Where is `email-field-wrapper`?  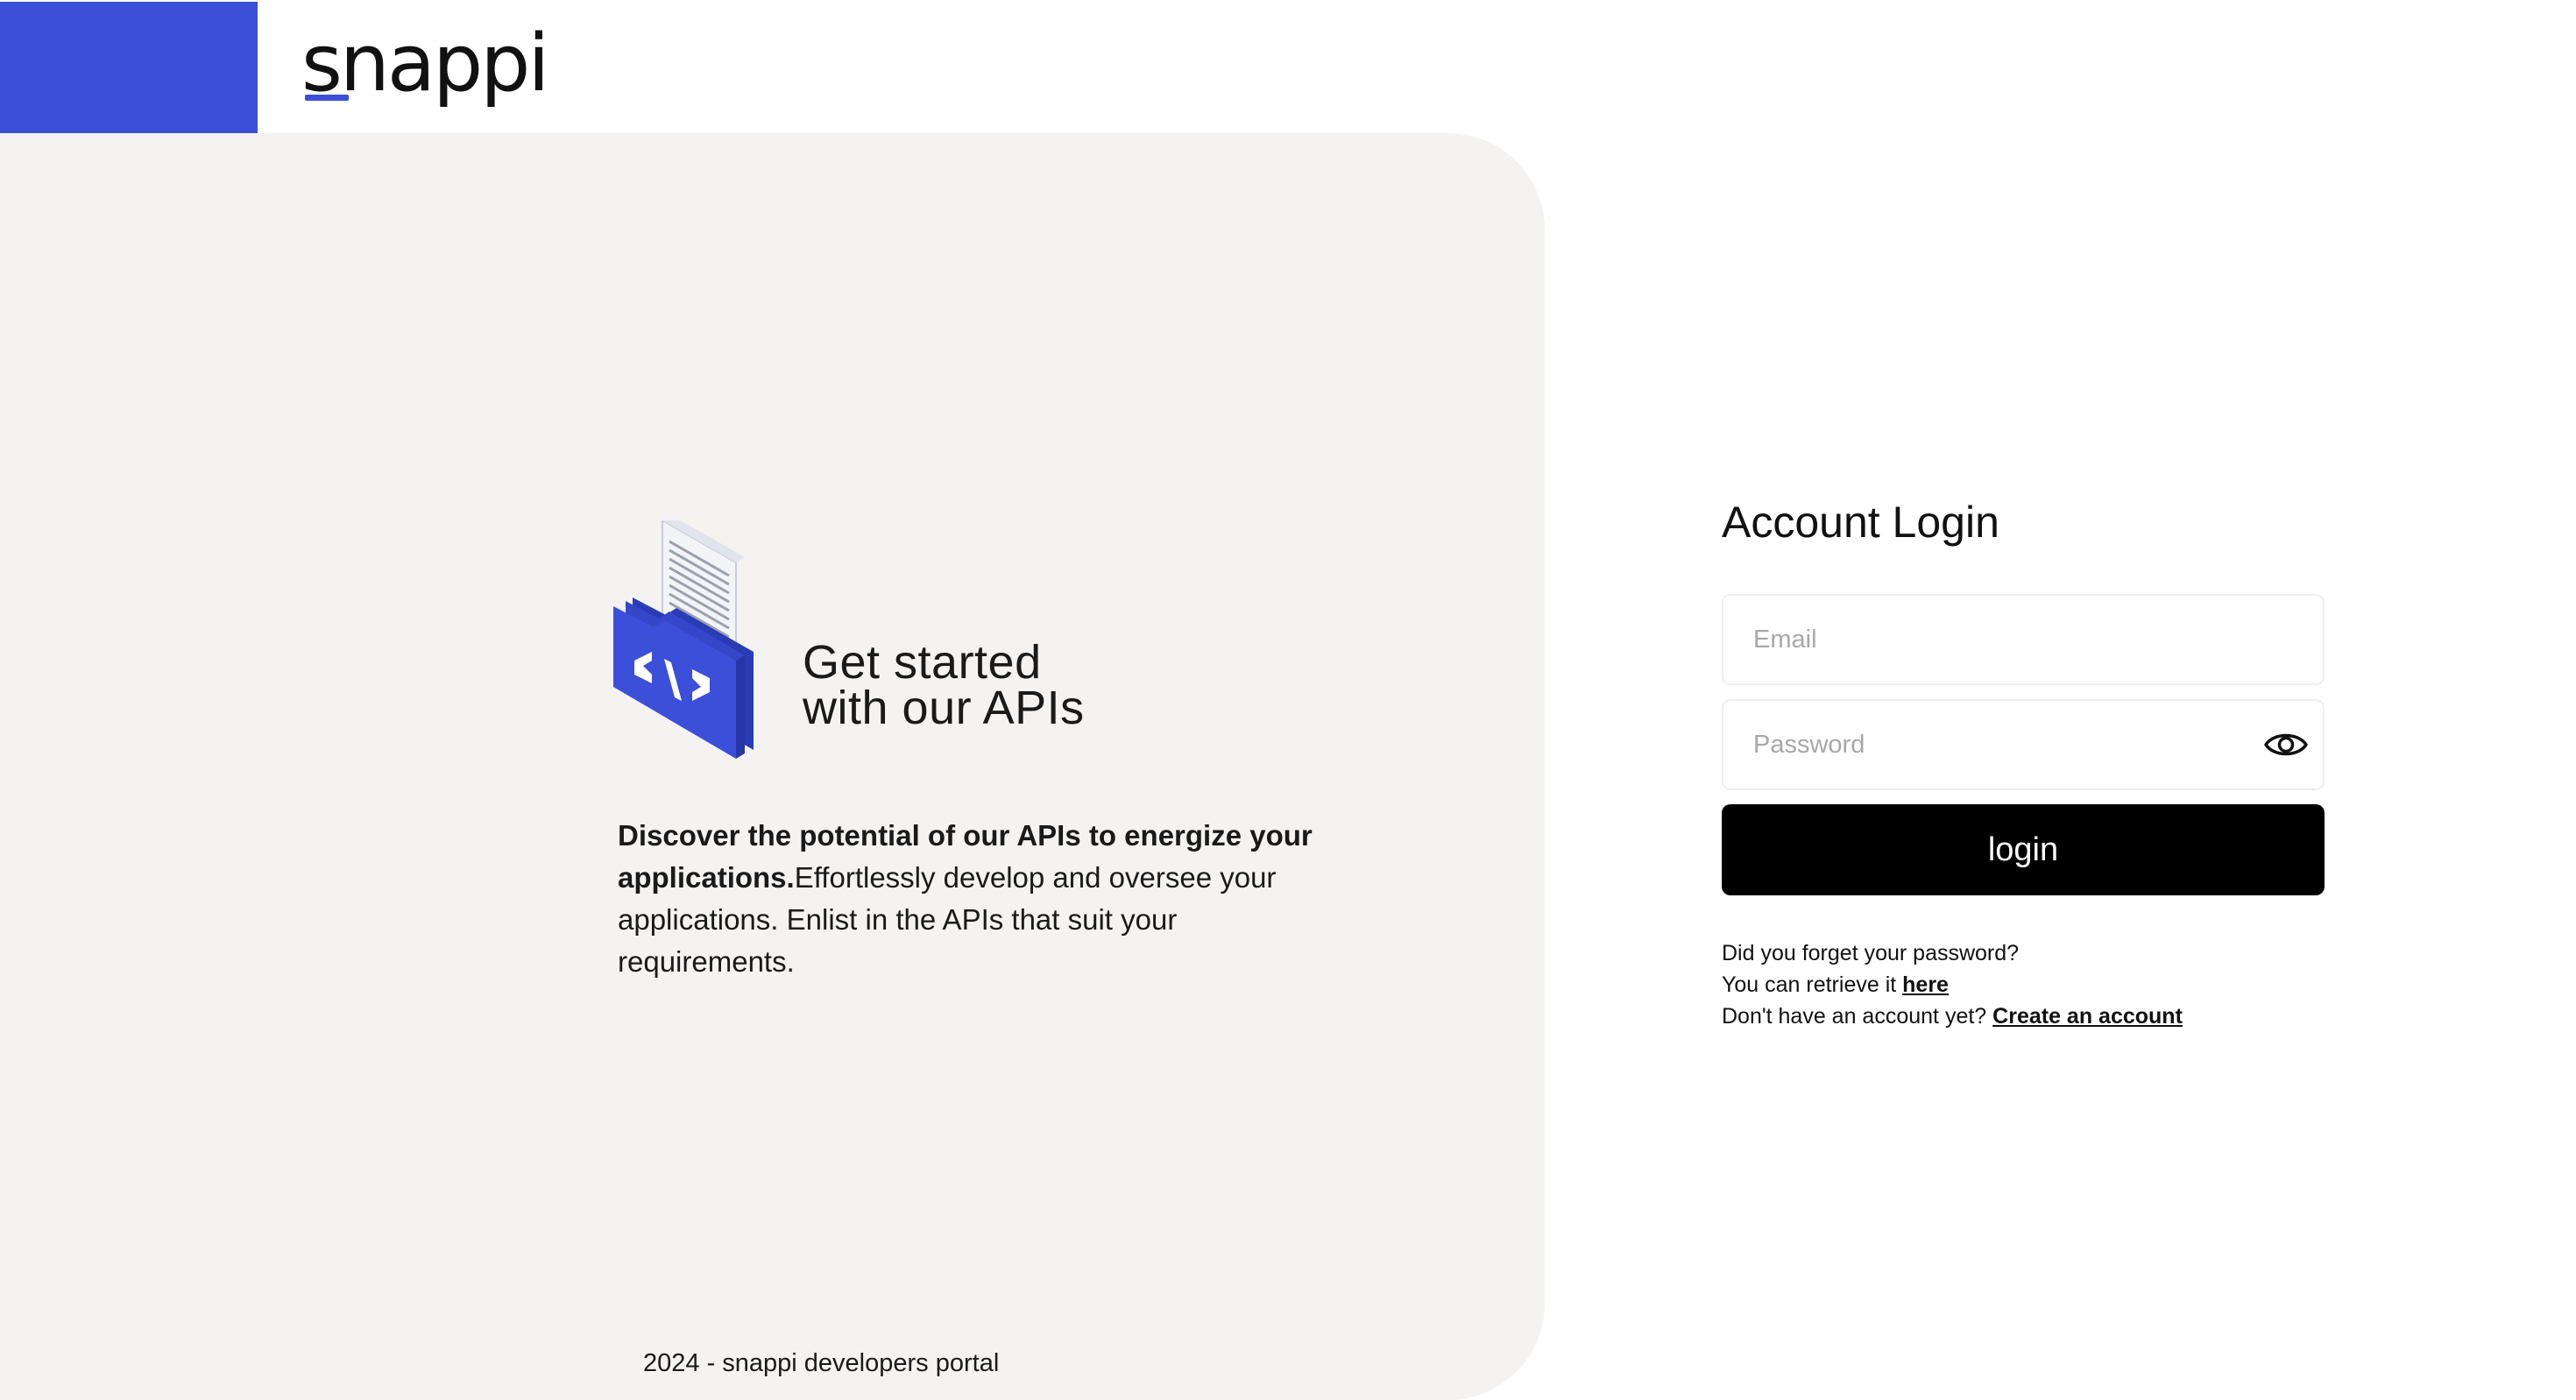 email-field-wrapper is located at coordinates (2023, 639).